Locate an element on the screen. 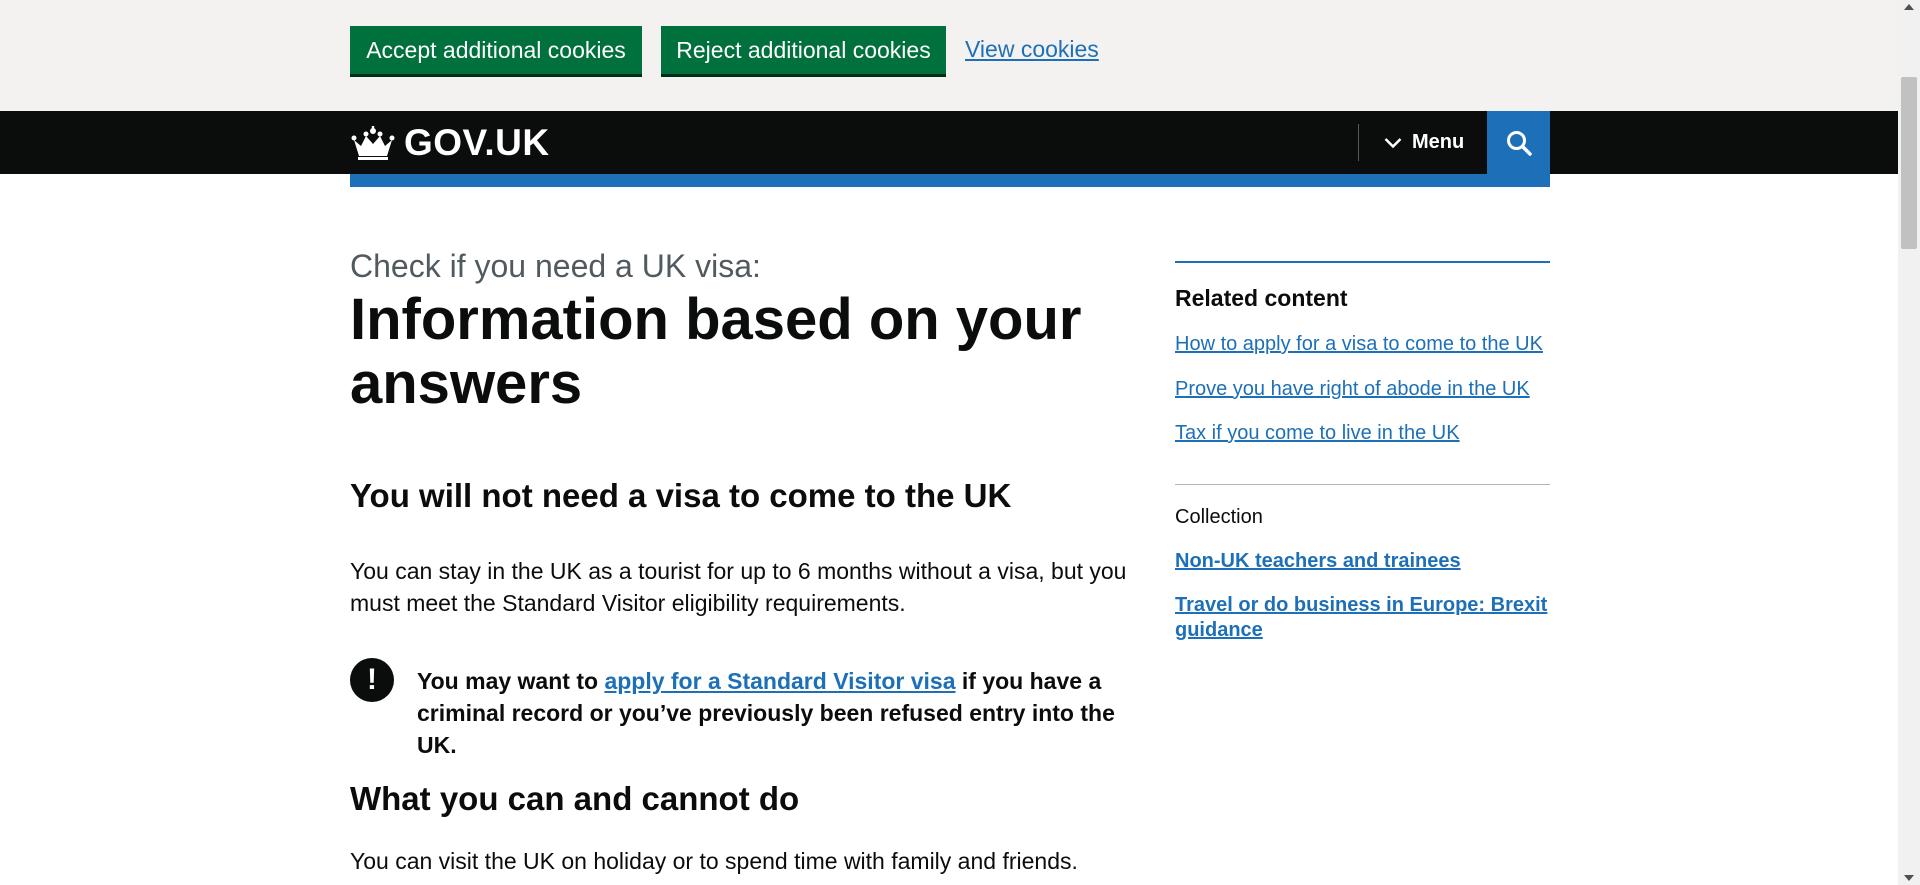 The height and width of the screenshot is (885, 1920). collection-link-teachers: Non-UK teachers and trainees is located at coordinates (1362, 561).